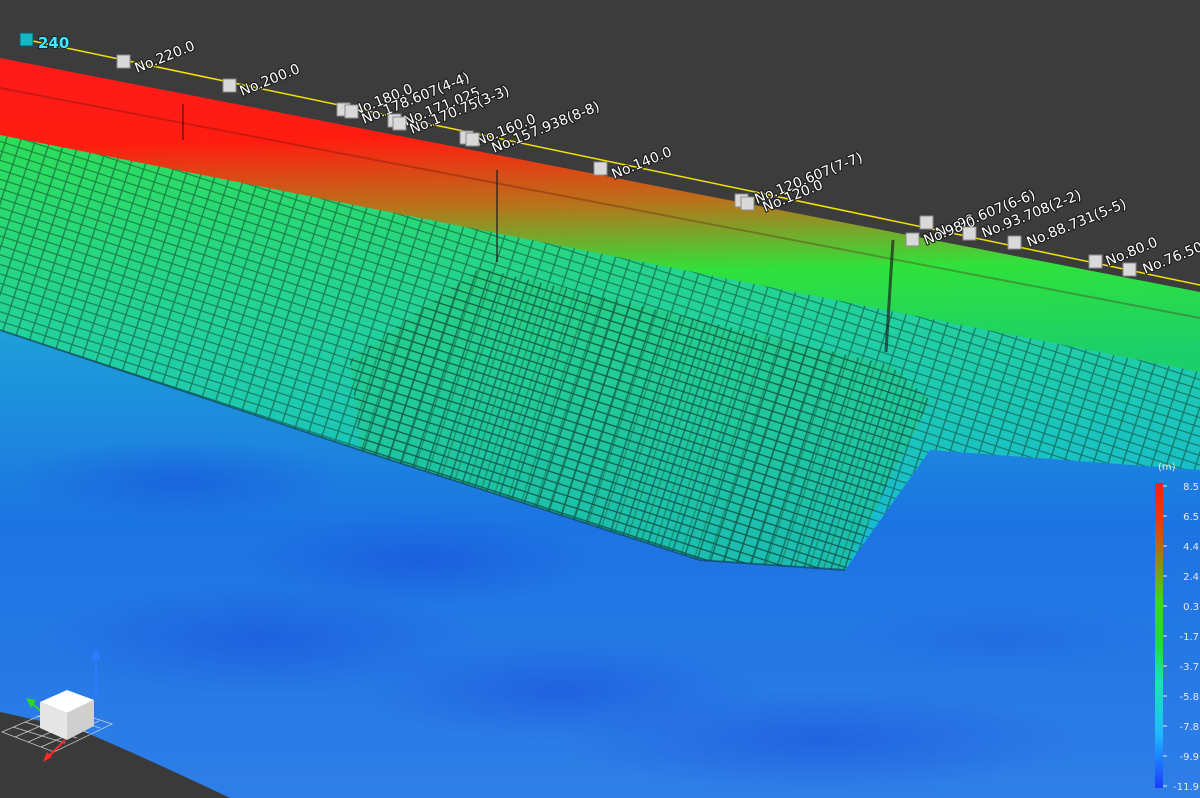 Image resolution: width=1200 pixels, height=798 pixels. Describe the element at coordinates (1189, 637) in the screenshot. I see `legend-tick-label: -1.7` at that location.